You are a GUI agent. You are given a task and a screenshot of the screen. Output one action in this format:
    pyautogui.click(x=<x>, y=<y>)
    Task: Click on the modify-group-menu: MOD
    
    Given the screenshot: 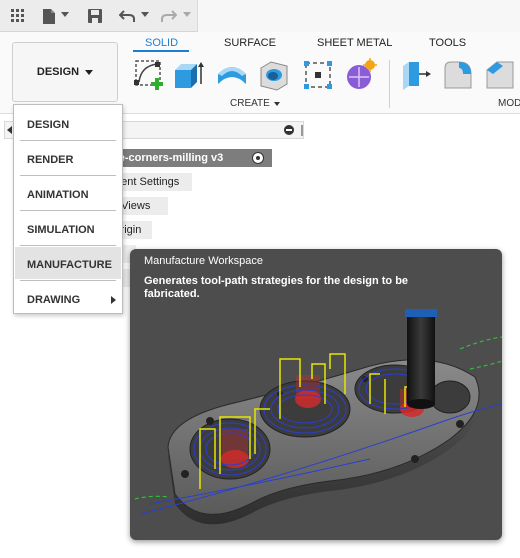 What is the action you would take?
    pyautogui.click(x=509, y=103)
    